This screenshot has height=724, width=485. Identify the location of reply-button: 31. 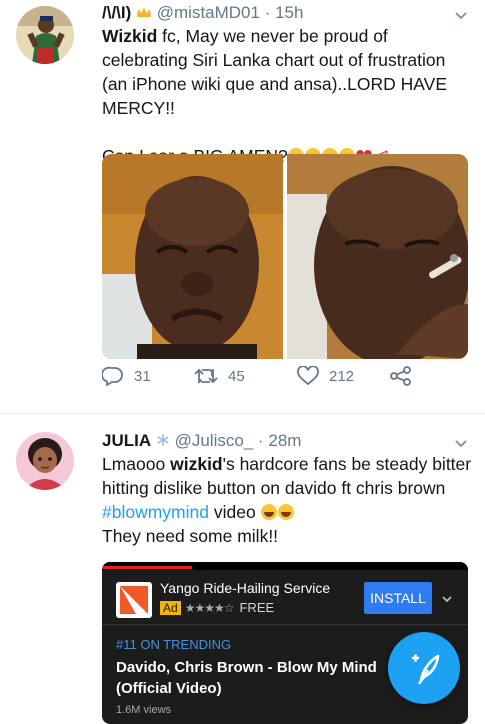
(126, 376).